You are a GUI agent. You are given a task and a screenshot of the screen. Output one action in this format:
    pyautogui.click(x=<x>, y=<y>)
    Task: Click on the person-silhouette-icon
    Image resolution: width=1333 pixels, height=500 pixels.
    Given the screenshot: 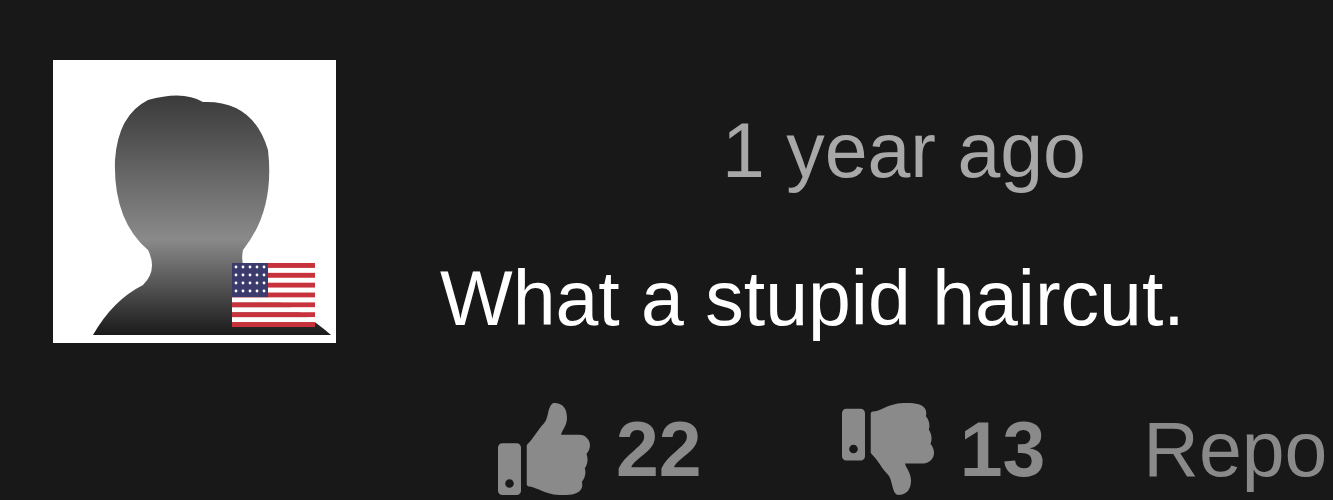 What is the action you would take?
    pyautogui.click(x=212, y=215)
    